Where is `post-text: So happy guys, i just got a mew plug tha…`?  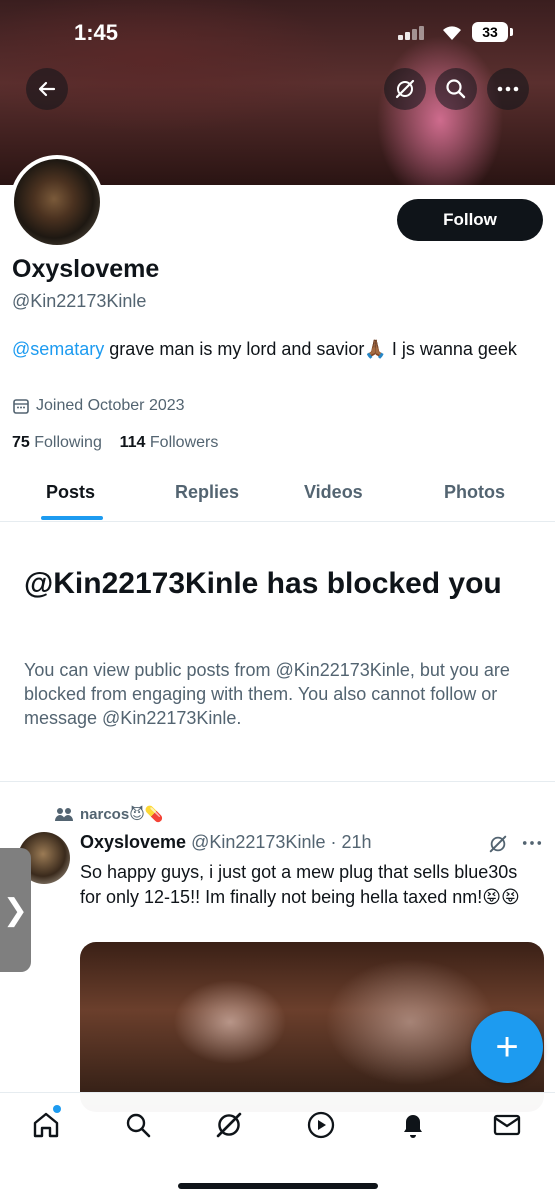
post-text: So happy guys, i just got a mew plug tha… is located at coordinates (300, 884).